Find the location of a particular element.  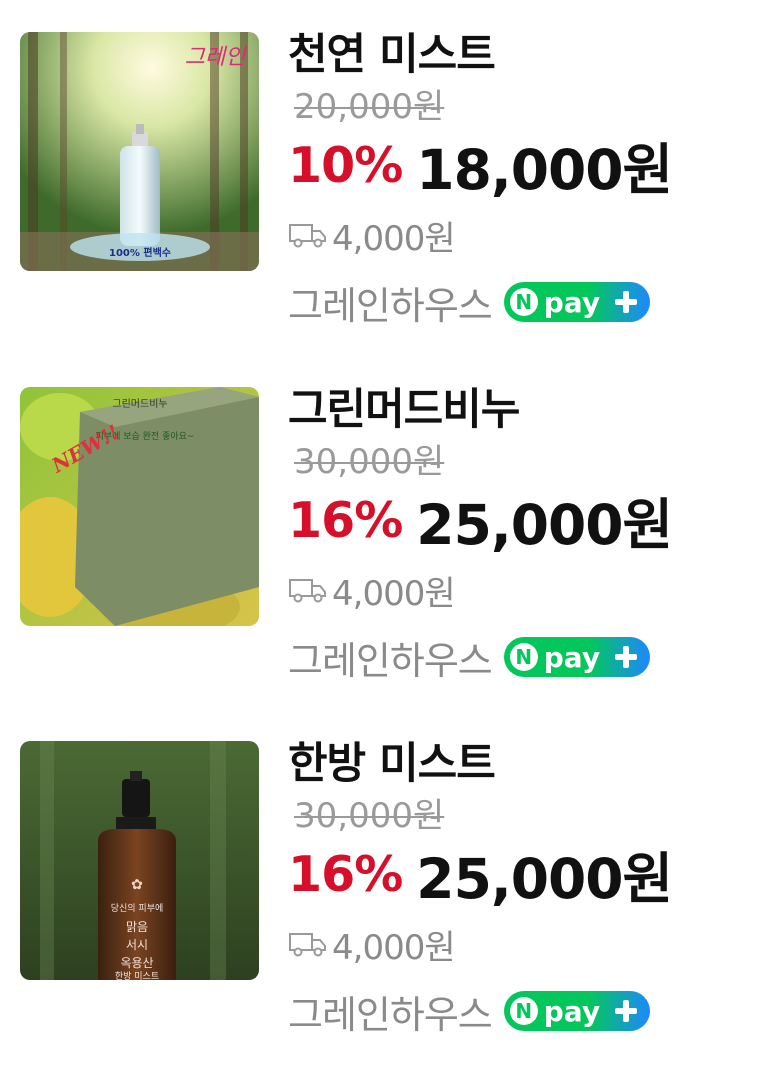

flower-icon: ✿ is located at coordinates (137, 885).